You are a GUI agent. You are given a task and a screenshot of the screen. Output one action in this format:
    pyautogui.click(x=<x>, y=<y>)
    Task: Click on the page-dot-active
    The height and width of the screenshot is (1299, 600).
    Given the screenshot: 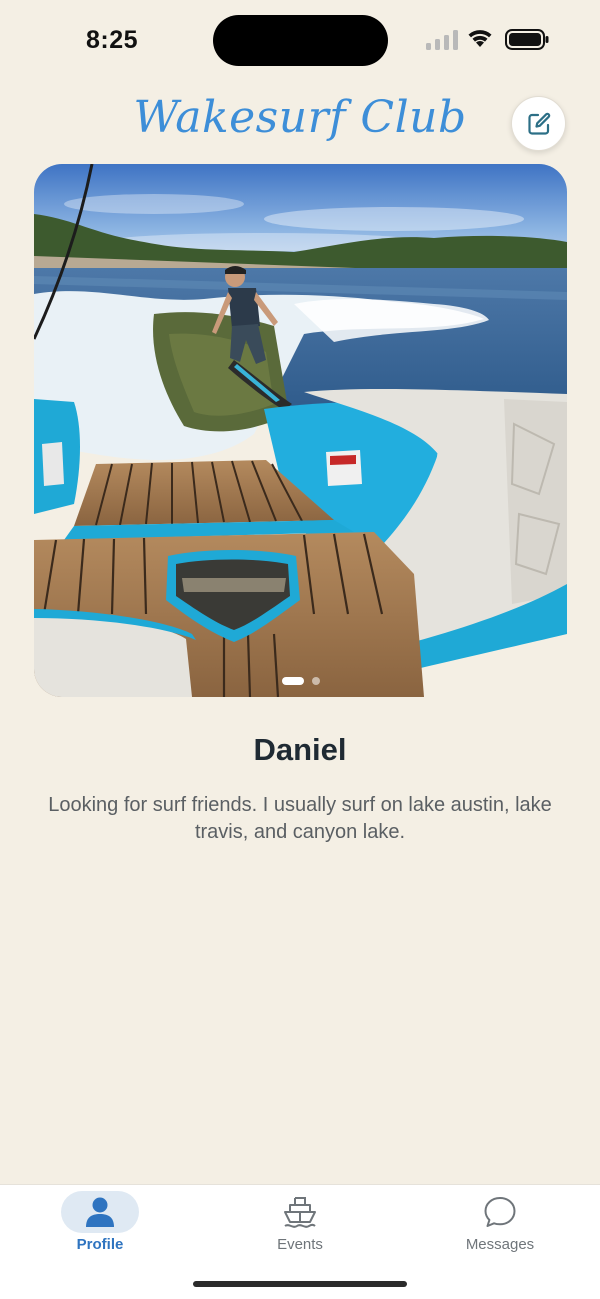 What is the action you would take?
    pyautogui.click(x=292, y=681)
    